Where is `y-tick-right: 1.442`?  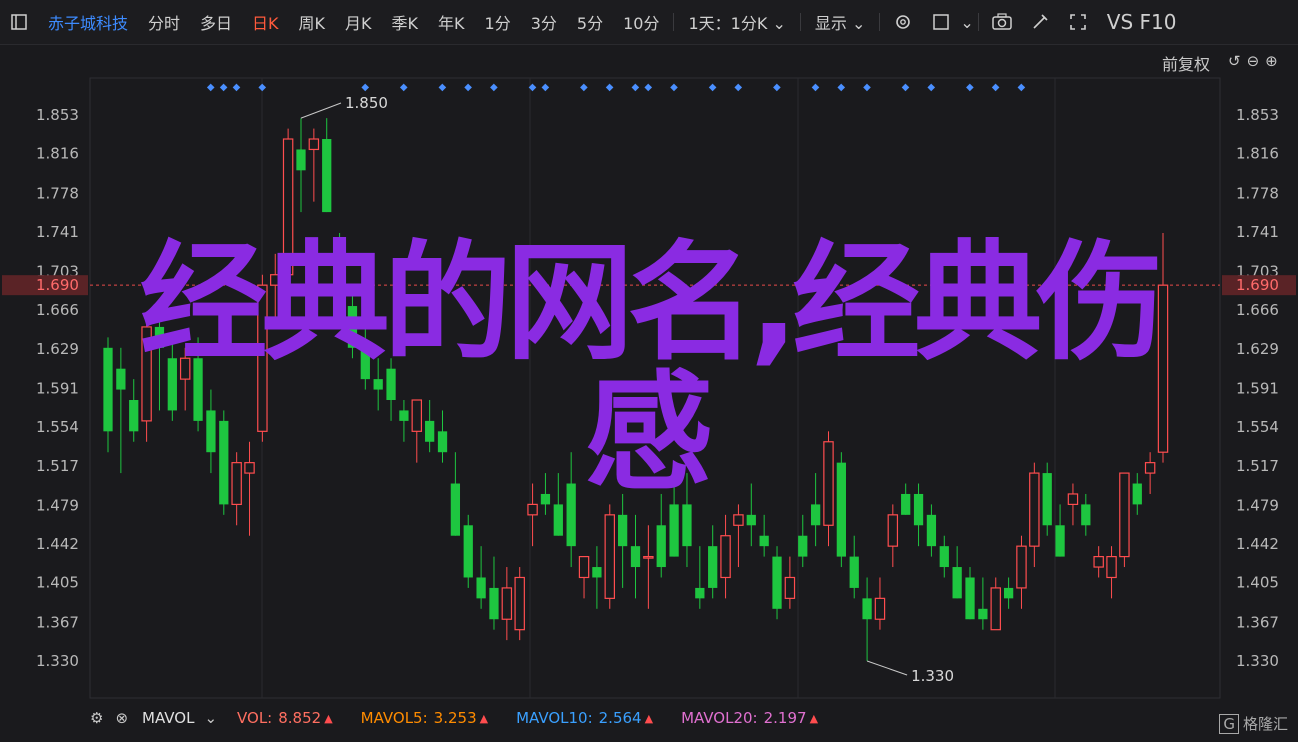
y-tick-right: 1.442 is located at coordinates (1257, 544).